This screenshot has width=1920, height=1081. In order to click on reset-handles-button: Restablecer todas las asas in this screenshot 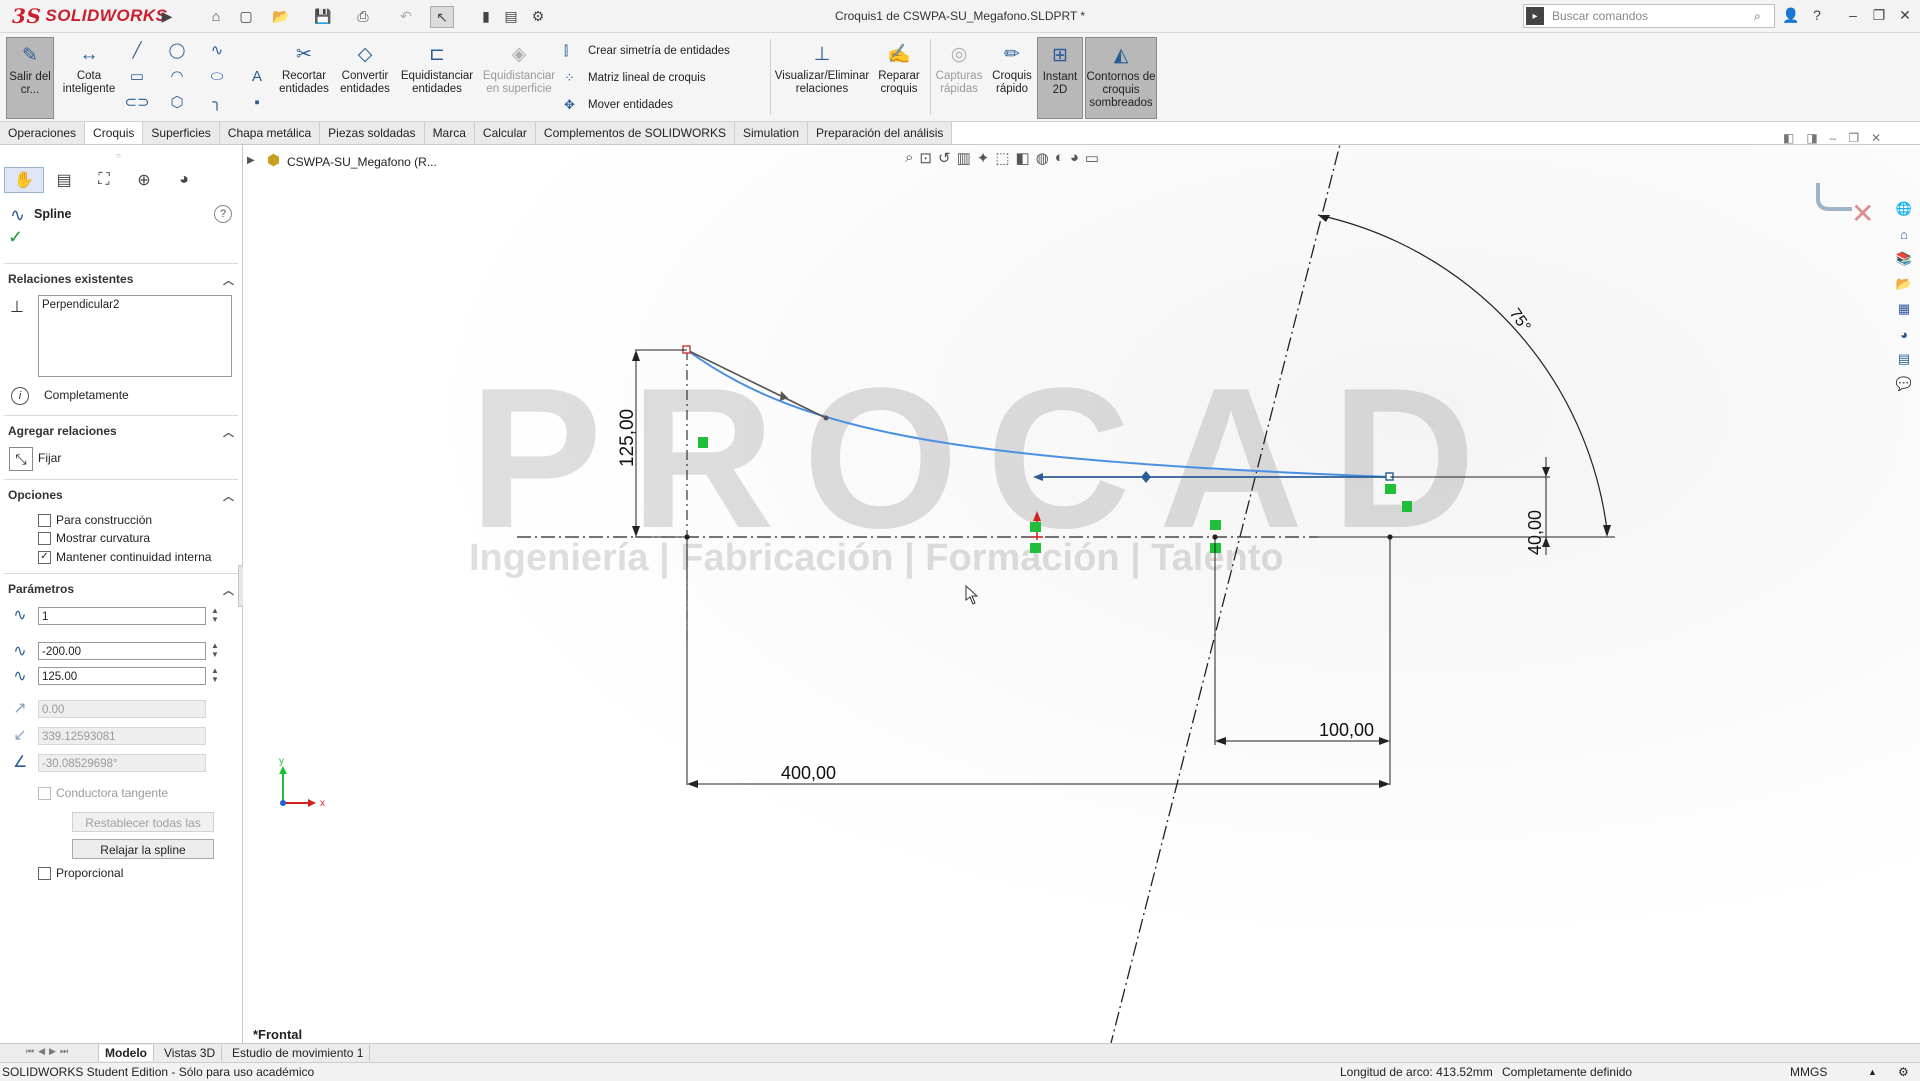, I will do `click(143, 831)`.